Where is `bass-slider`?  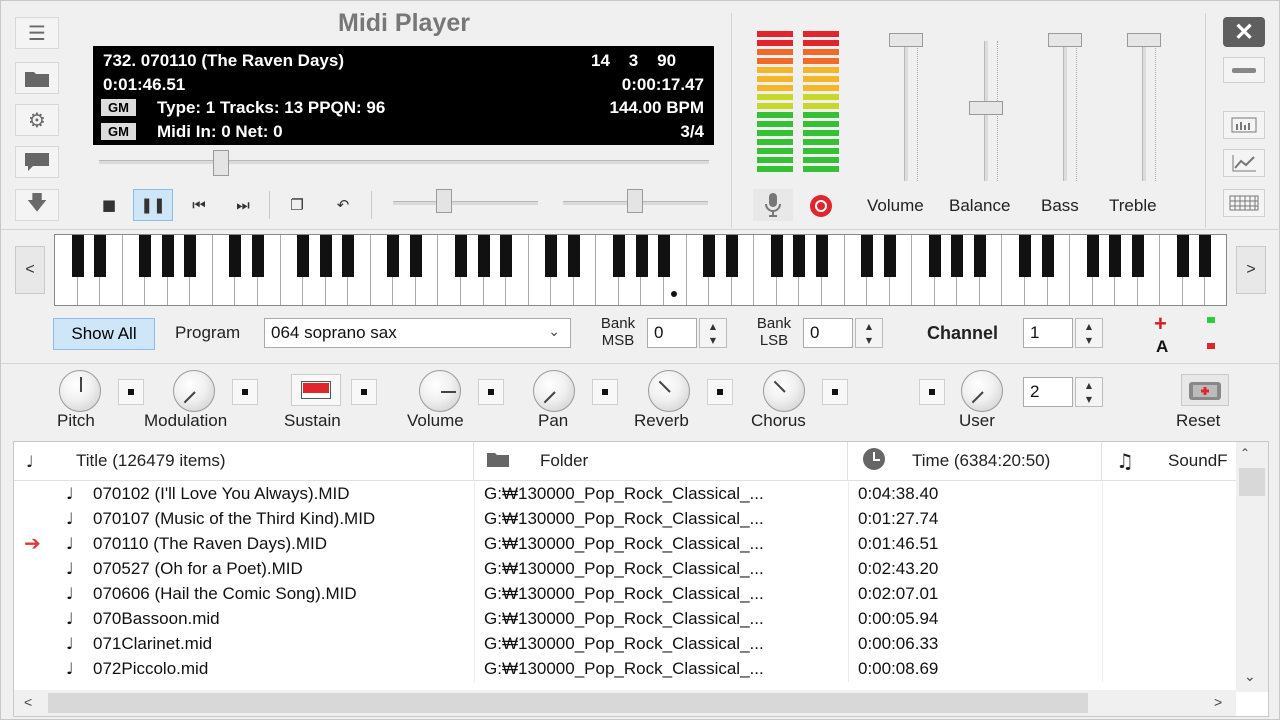
bass-slider is located at coordinates (1065, 111).